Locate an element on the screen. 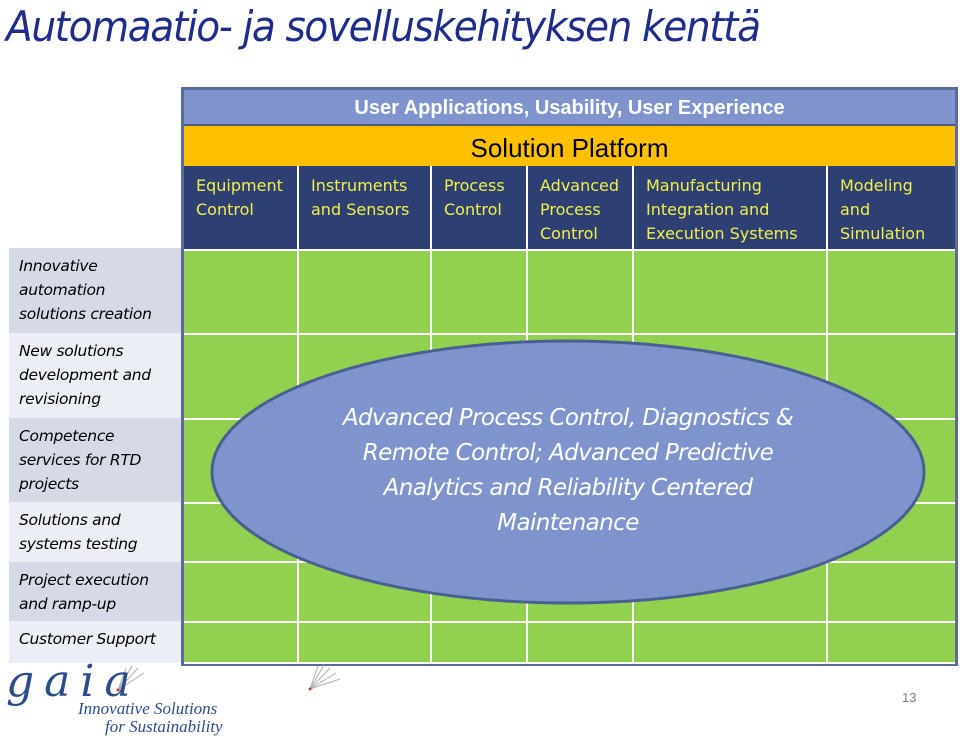 The image size is (960, 736). row-label-line: Innovative is located at coordinates (58, 266).